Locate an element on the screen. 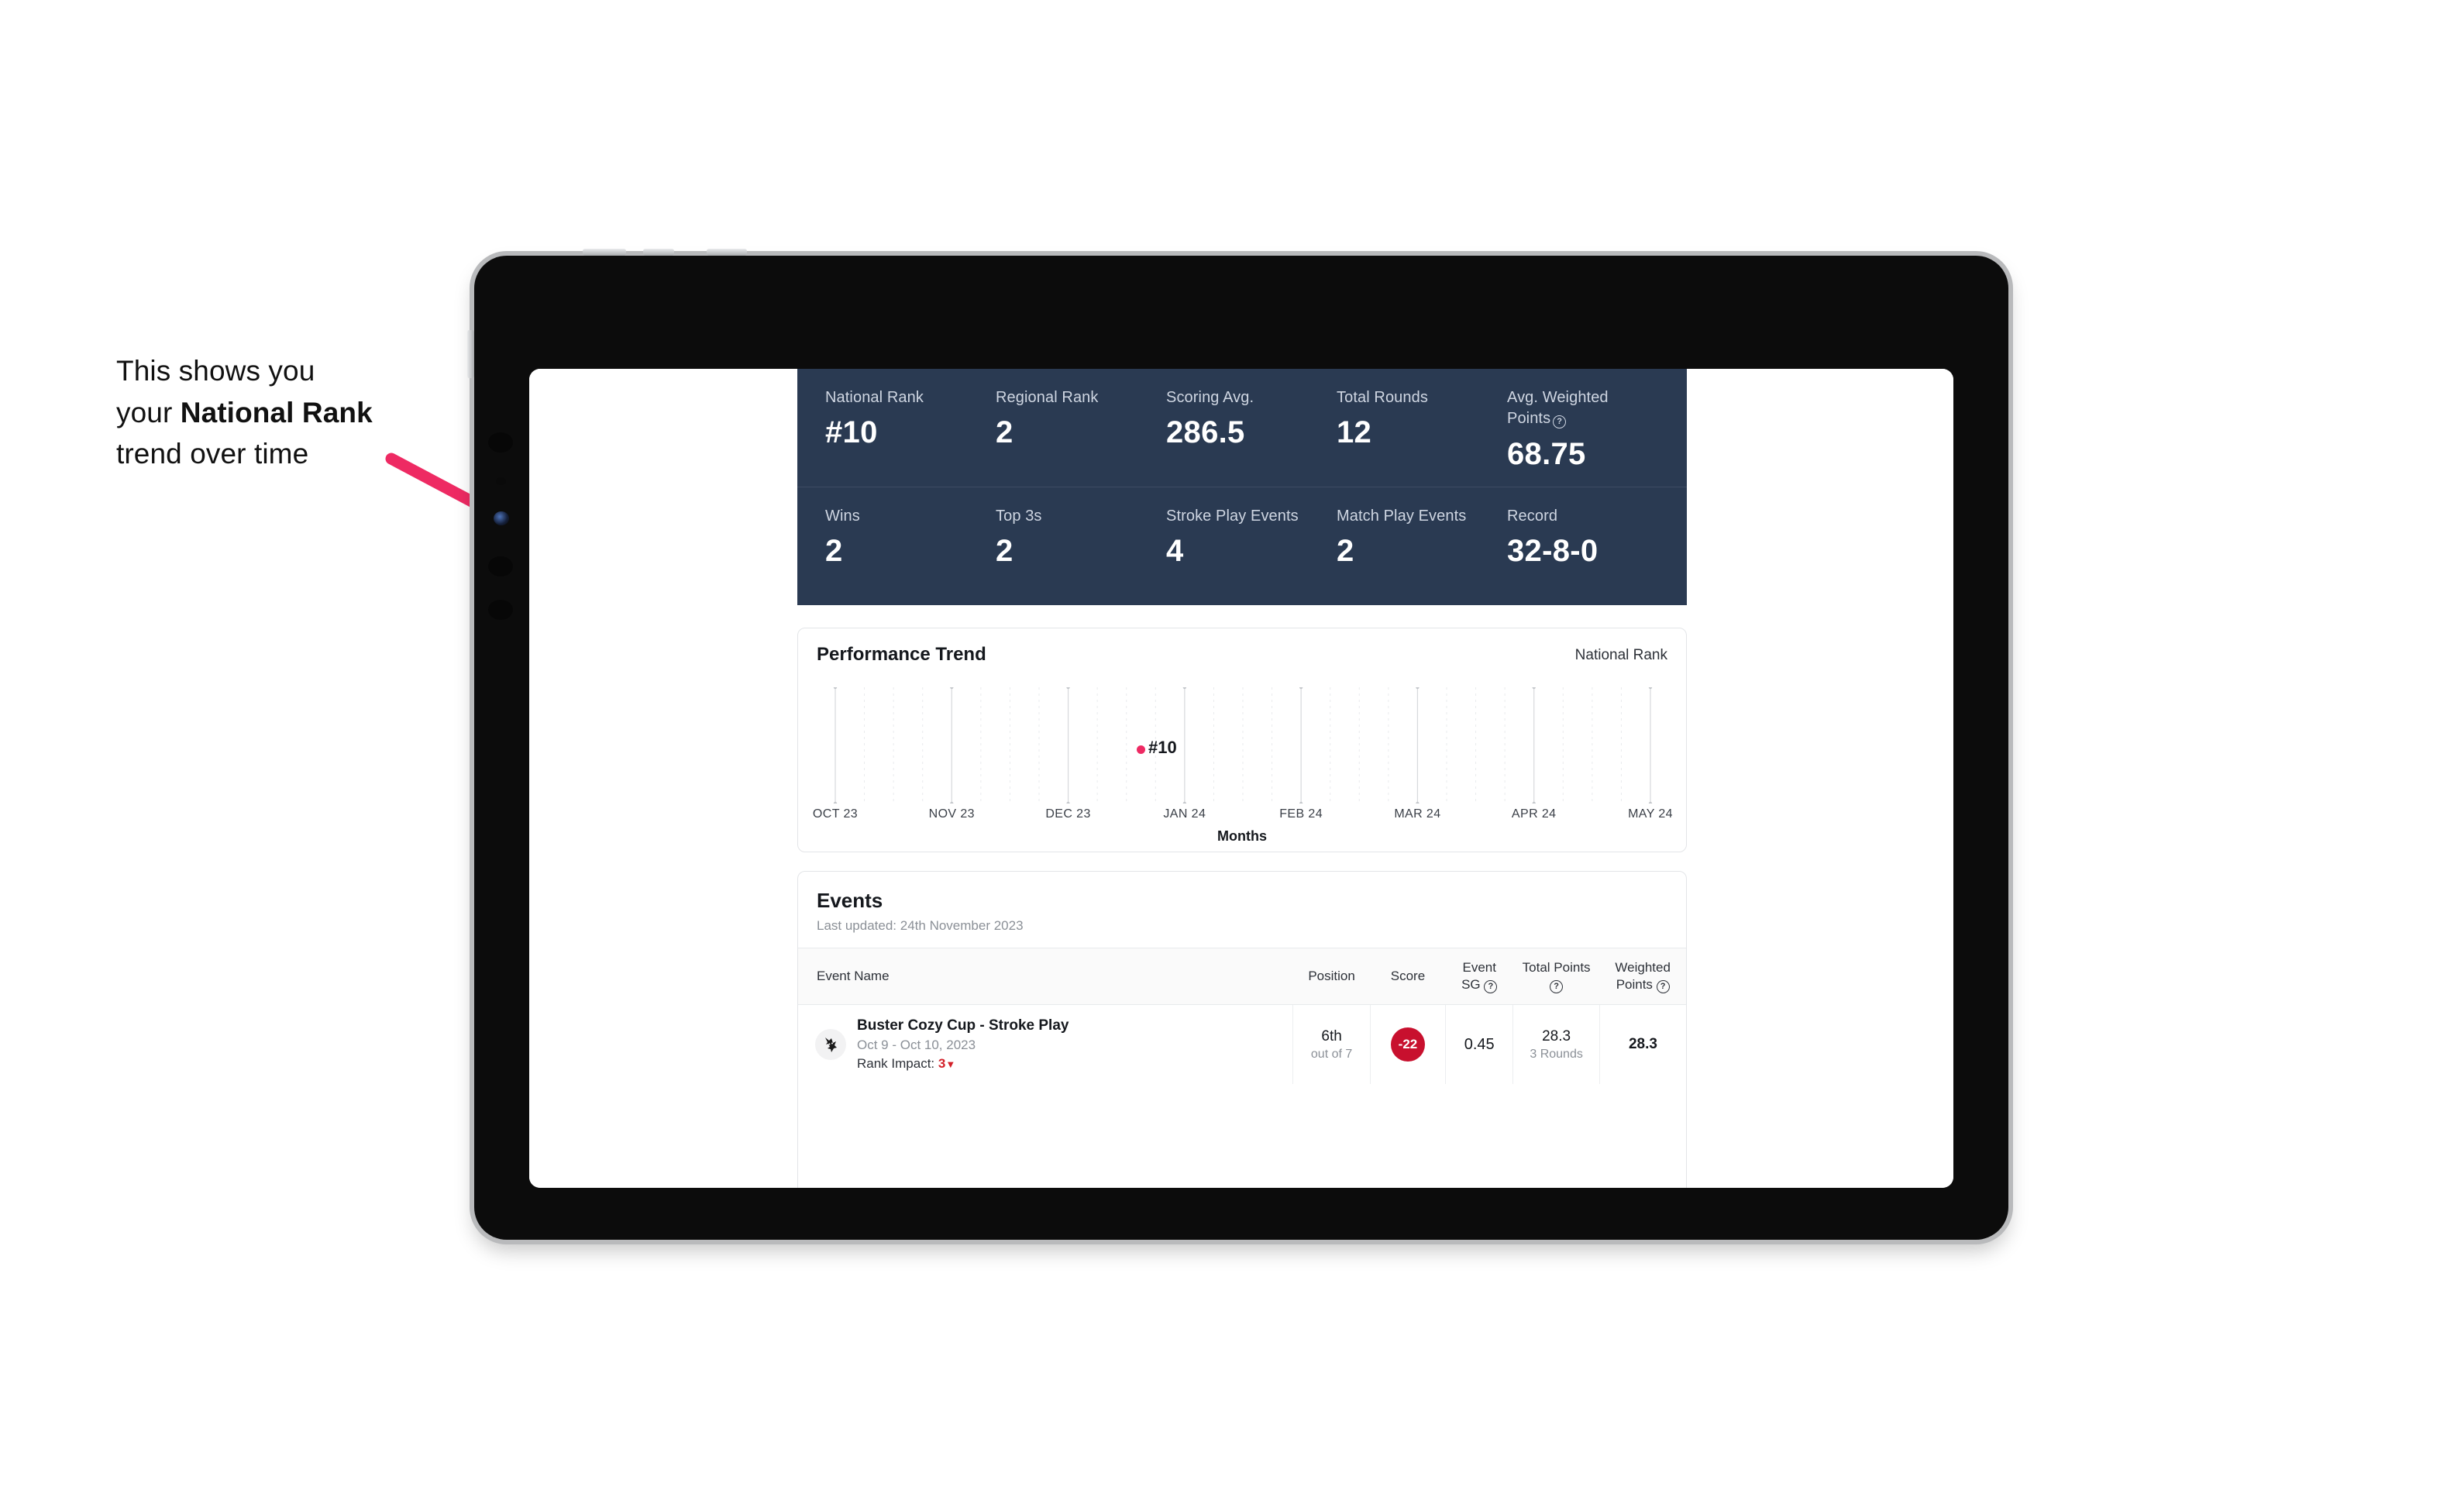 This screenshot has height=1497, width=2464. event-weighted-points-cell: 28.3 is located at coordinates (1642, 1044).